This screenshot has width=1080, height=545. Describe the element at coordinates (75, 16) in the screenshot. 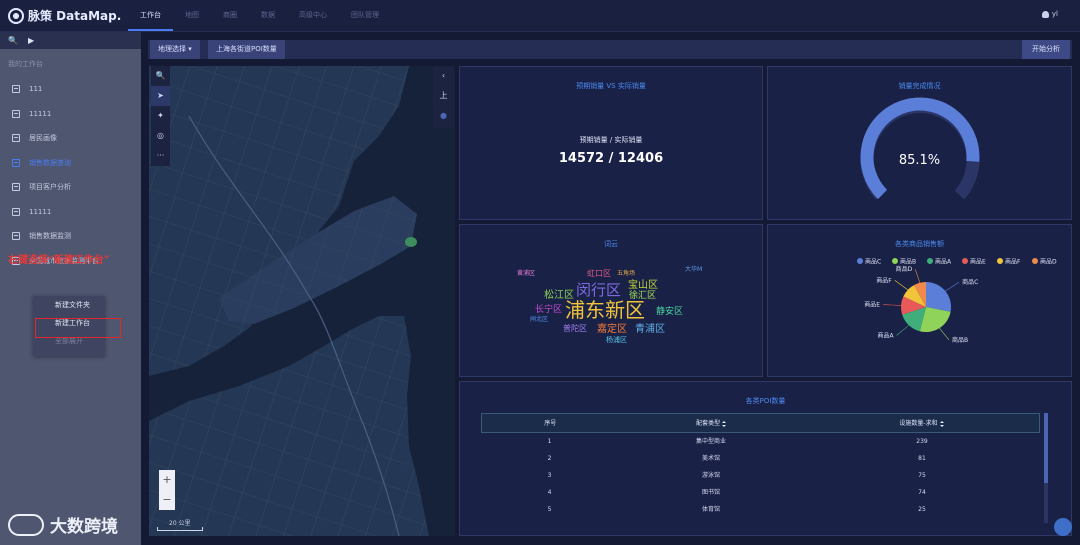

I see `app-name: 脉策 DataMap.` at that location.